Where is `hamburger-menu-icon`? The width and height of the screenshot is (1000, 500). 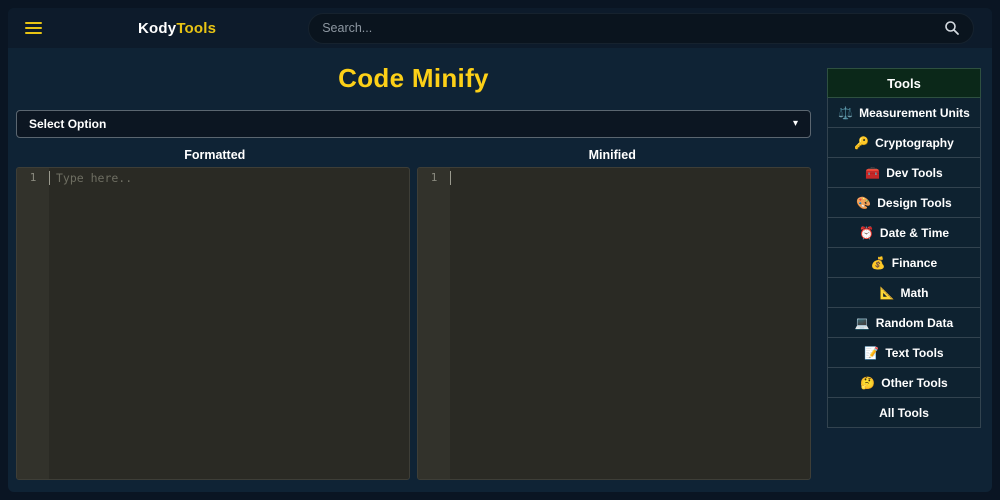 hamburger-menu-icon is located at coordinates (33, 28).